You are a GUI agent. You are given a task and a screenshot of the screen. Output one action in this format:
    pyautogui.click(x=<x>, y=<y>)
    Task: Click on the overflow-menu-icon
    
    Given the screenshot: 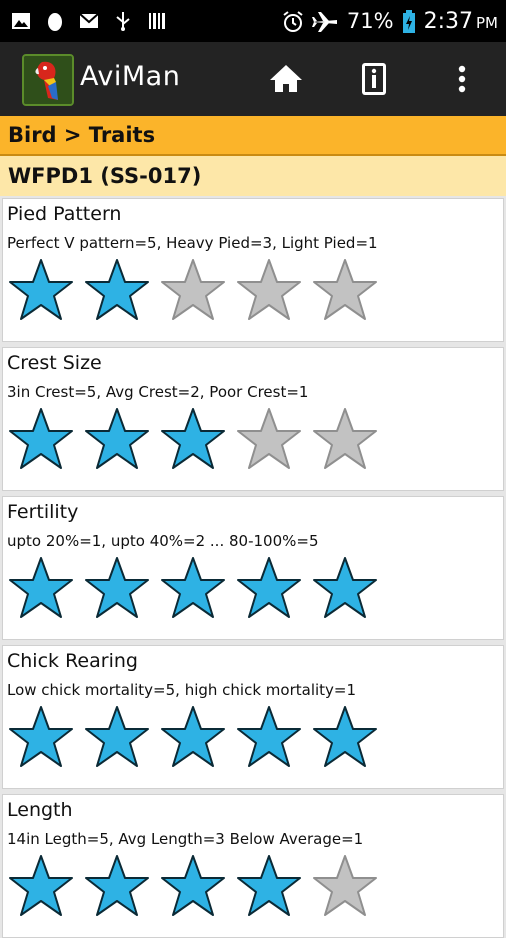 What is the action you would take?
    pyautogui.click(x=462, y=79)
    